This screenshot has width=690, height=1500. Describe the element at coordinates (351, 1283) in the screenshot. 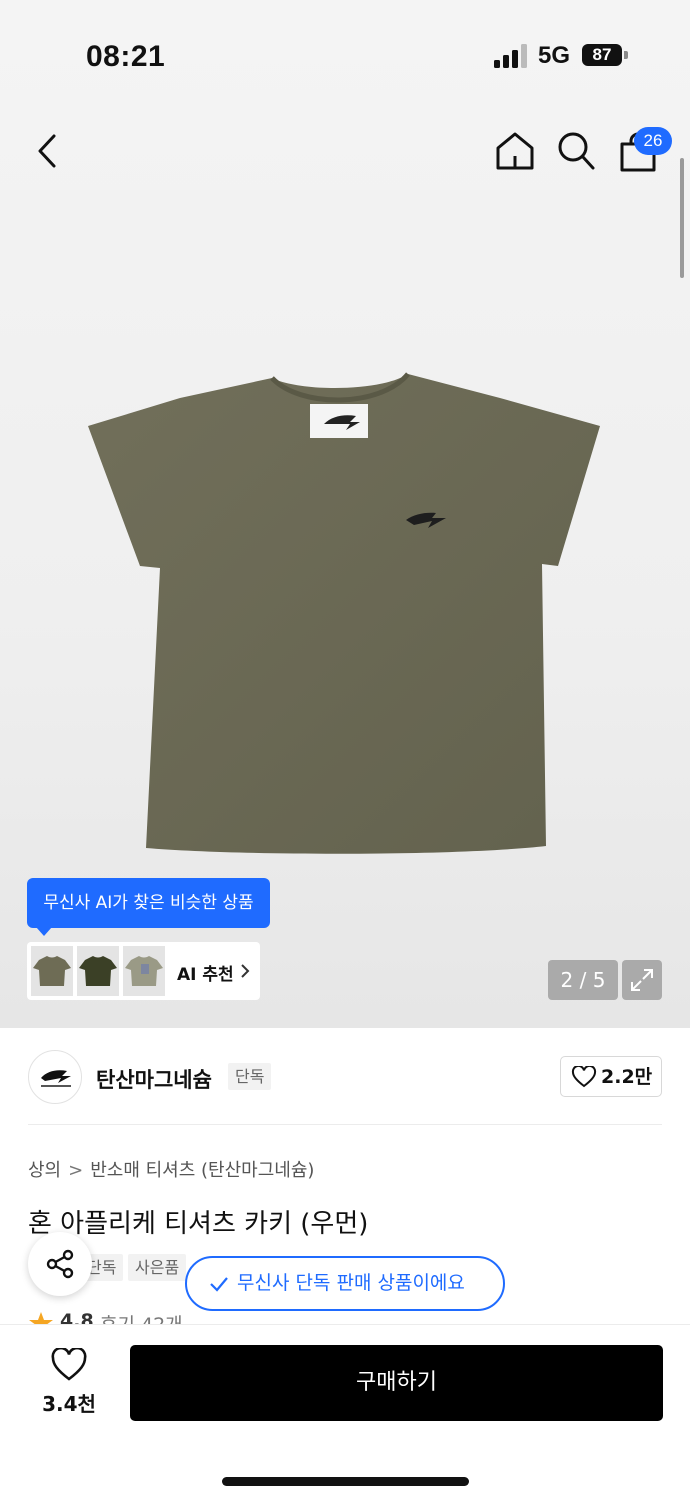

I see `exclusive-notice-text: 무신사 단독 판매 상품이에요` at that location.